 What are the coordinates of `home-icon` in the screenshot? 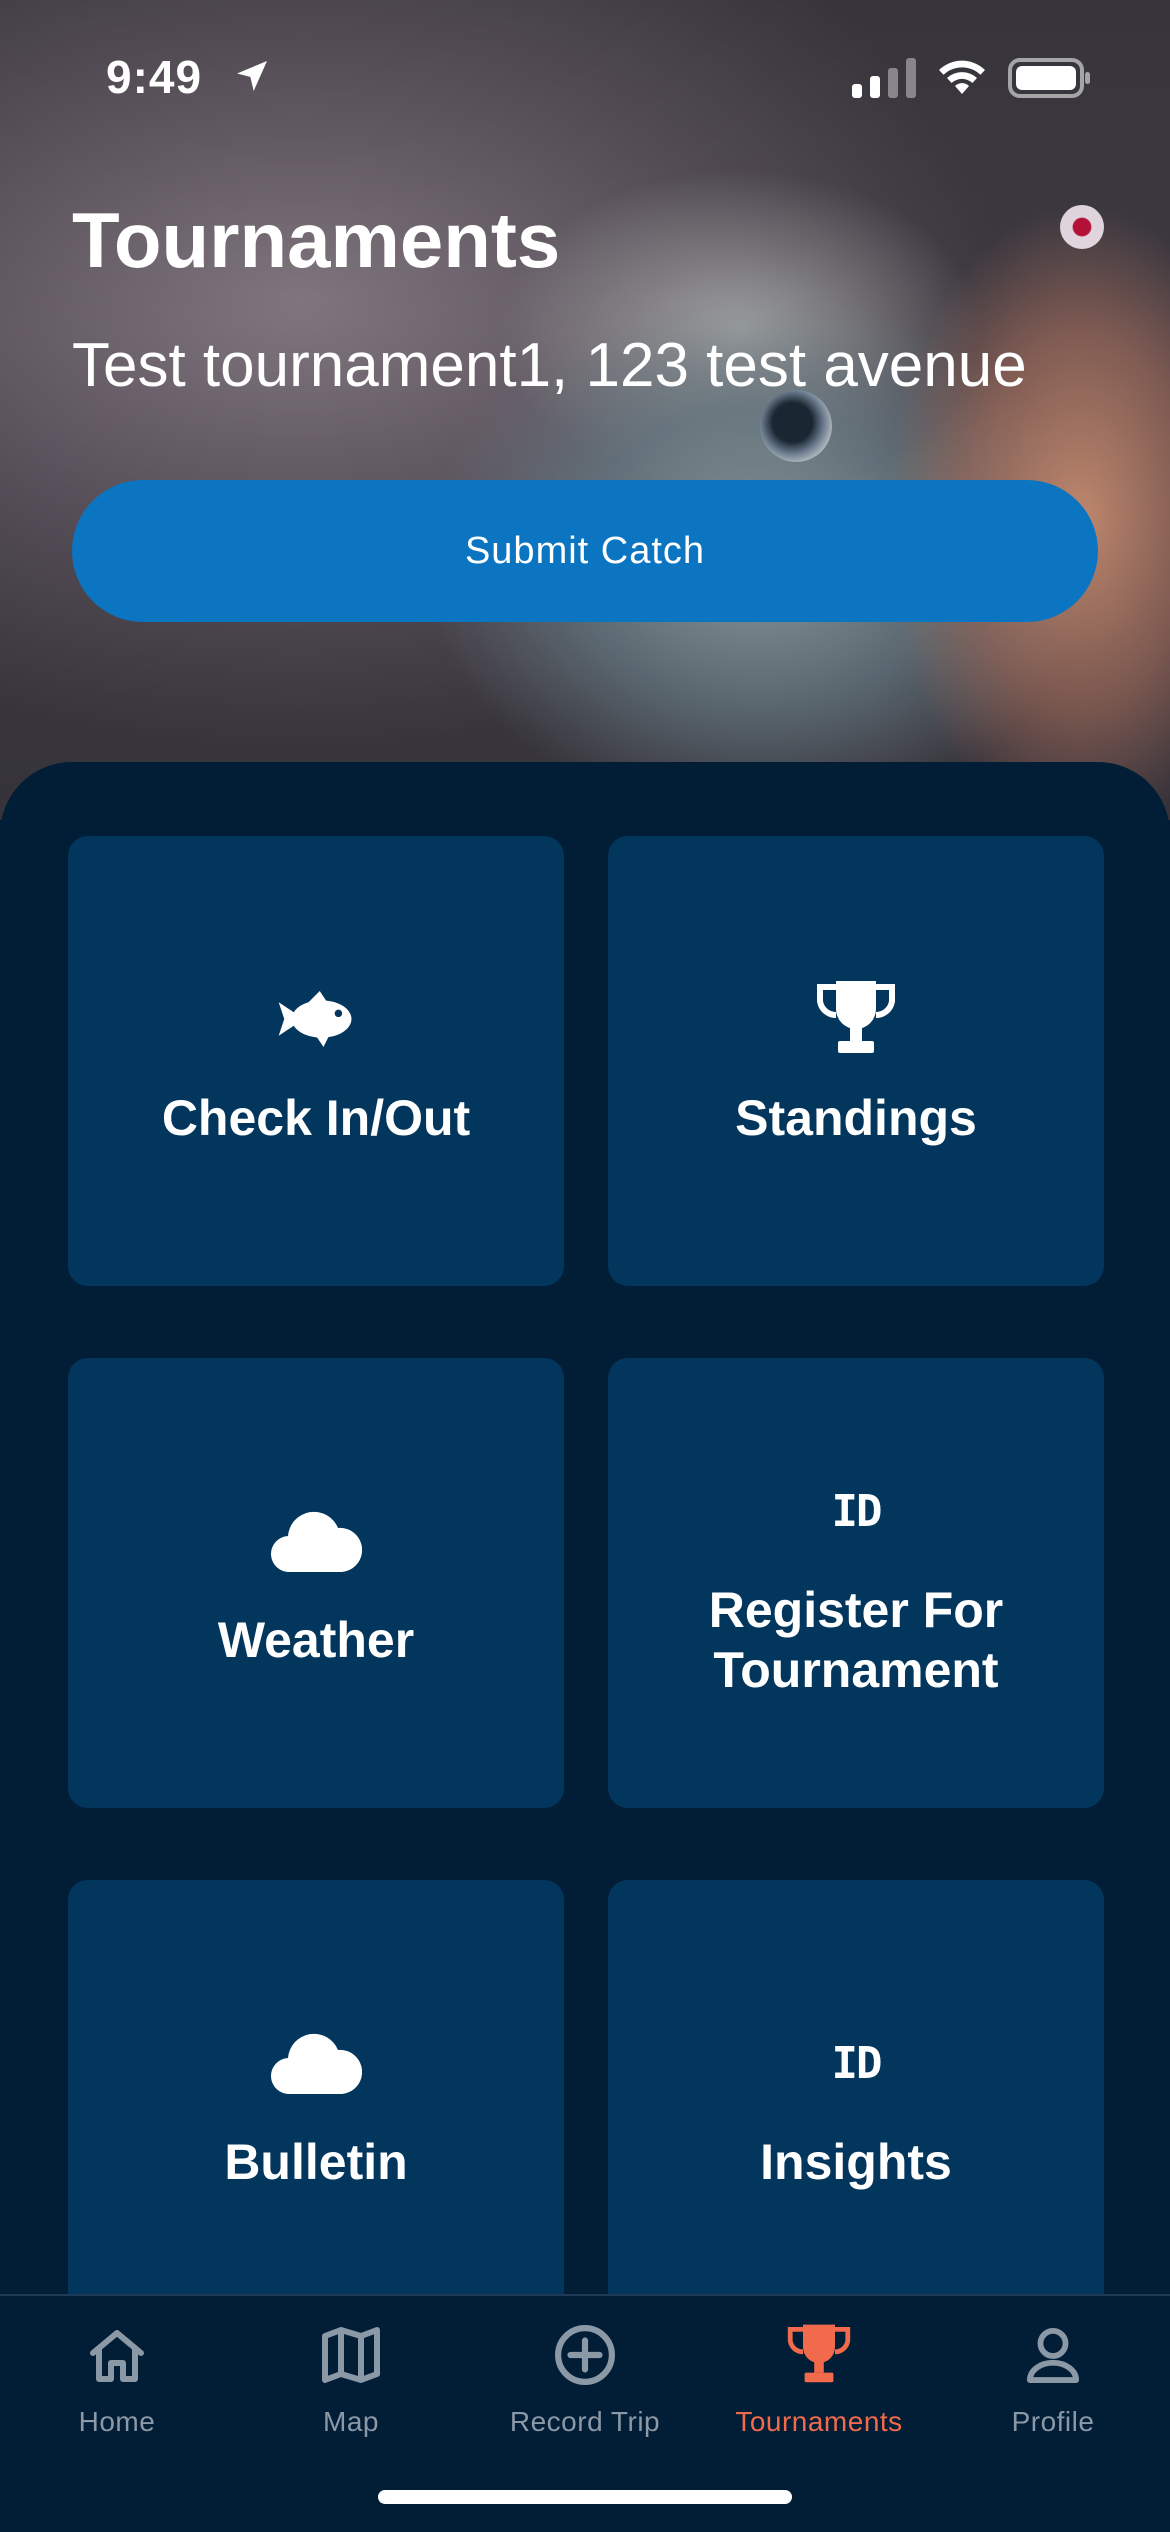 It's located at (117, 2356).